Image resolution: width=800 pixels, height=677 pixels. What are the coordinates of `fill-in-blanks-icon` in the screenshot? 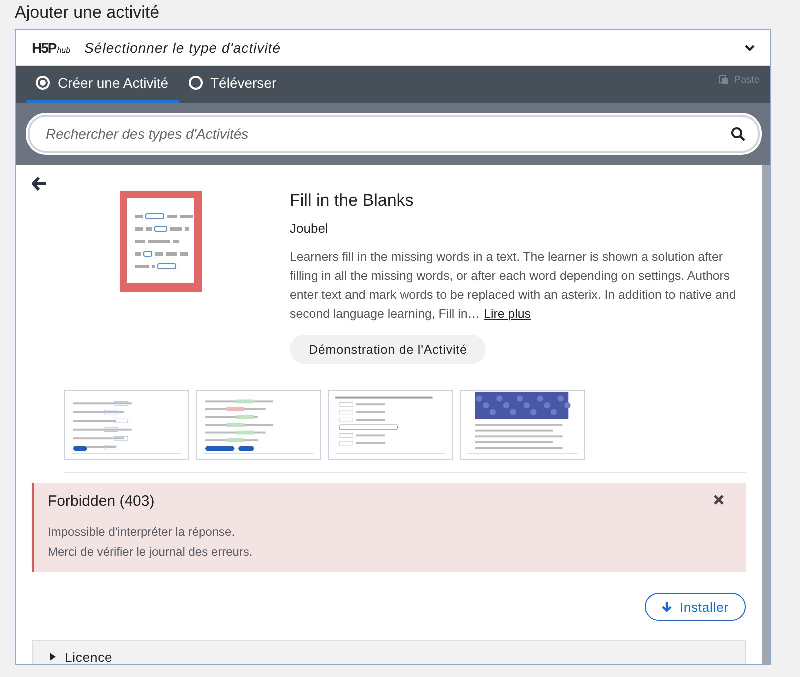 It's located at (161, 241).